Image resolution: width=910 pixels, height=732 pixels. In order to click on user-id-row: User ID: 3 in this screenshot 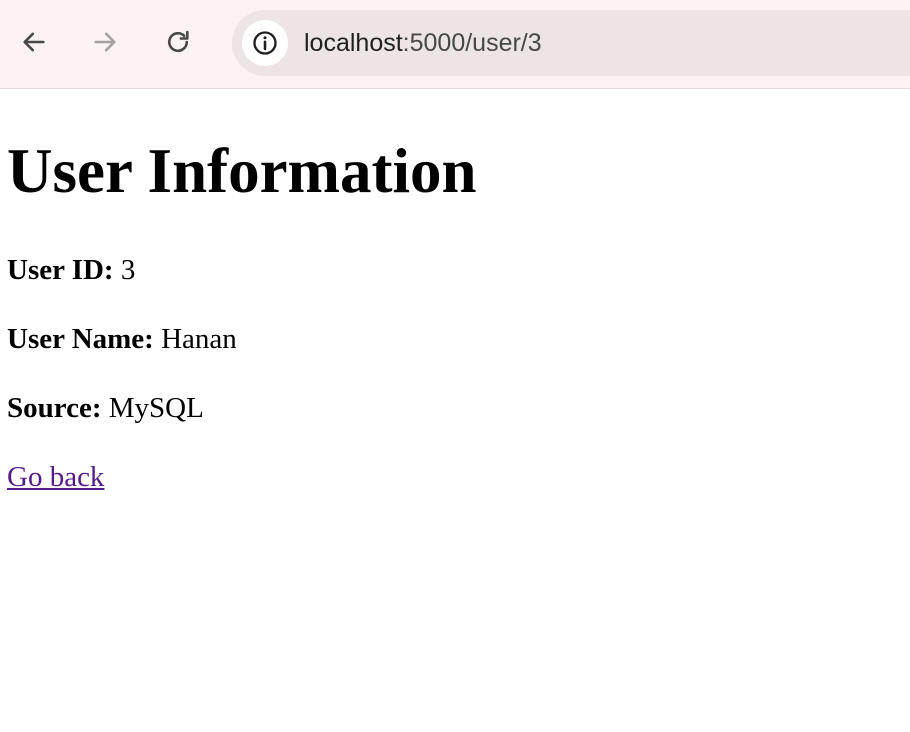, I will do `click(71, 270)`.